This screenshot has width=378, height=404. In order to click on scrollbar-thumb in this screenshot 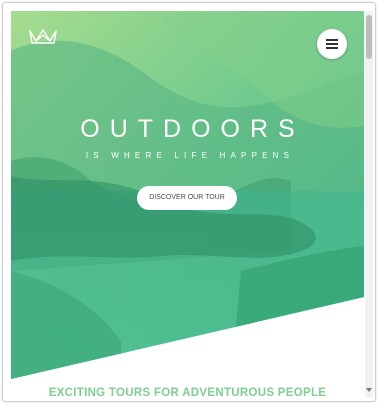, I will do `click(369, 37)`.